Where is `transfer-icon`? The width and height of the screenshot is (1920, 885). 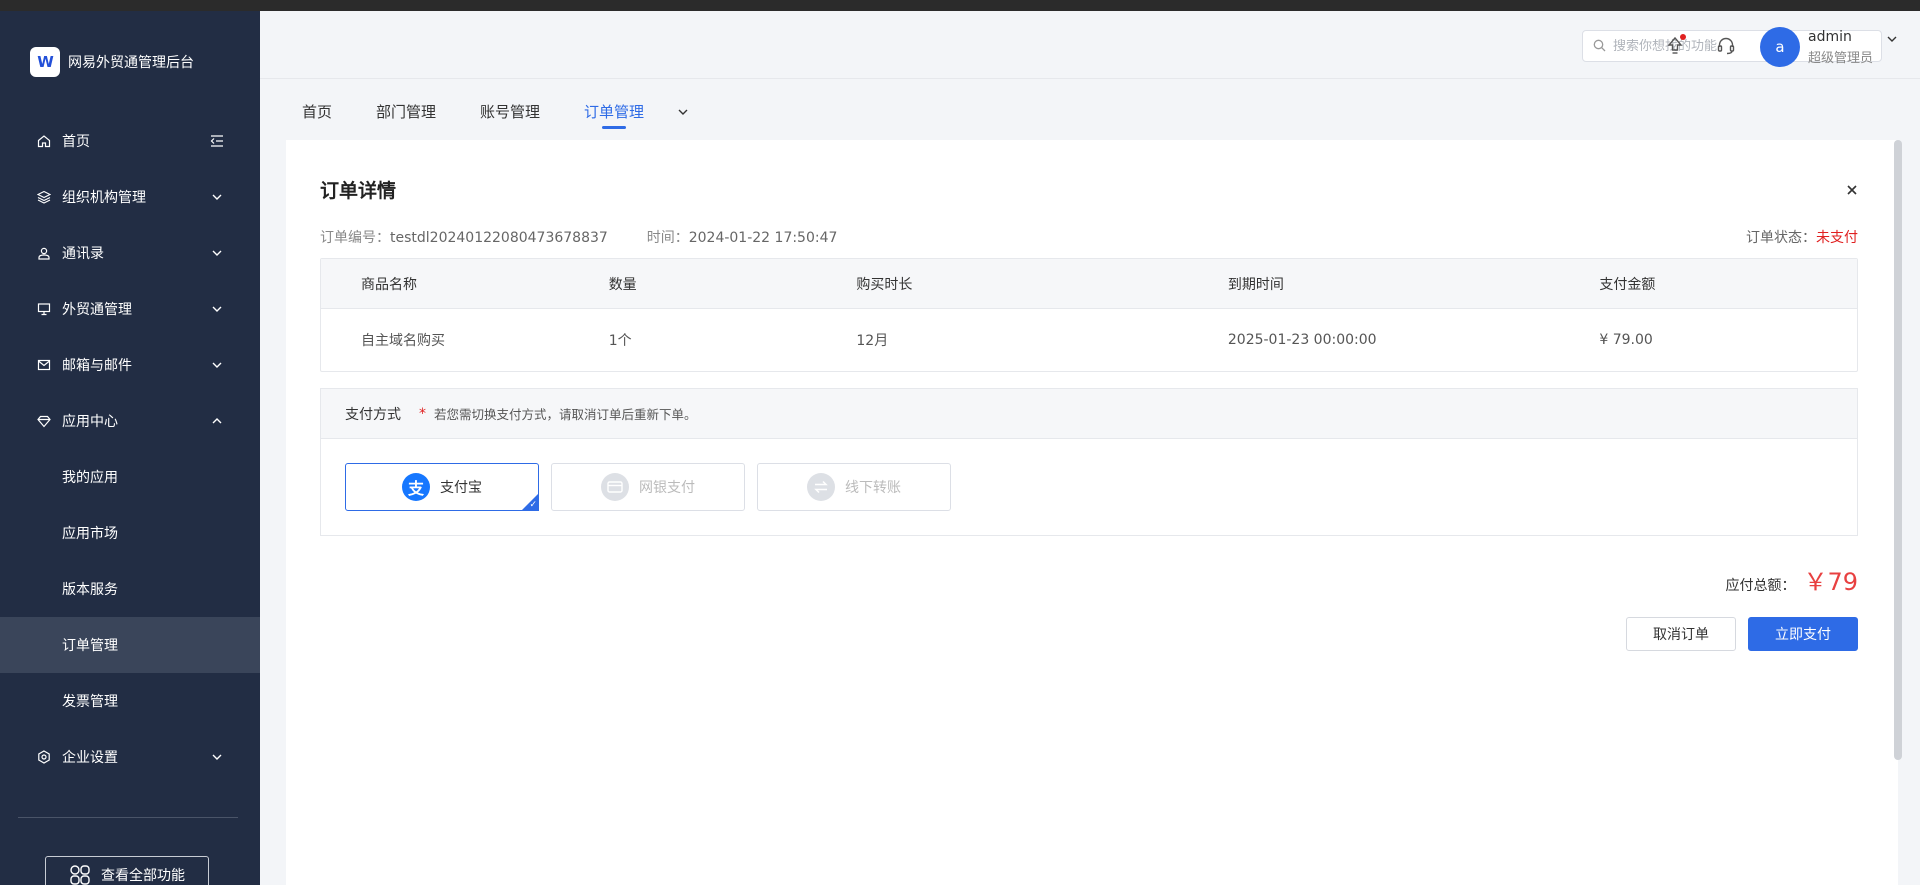
transfer-icon is located at coordinates (821, 487).